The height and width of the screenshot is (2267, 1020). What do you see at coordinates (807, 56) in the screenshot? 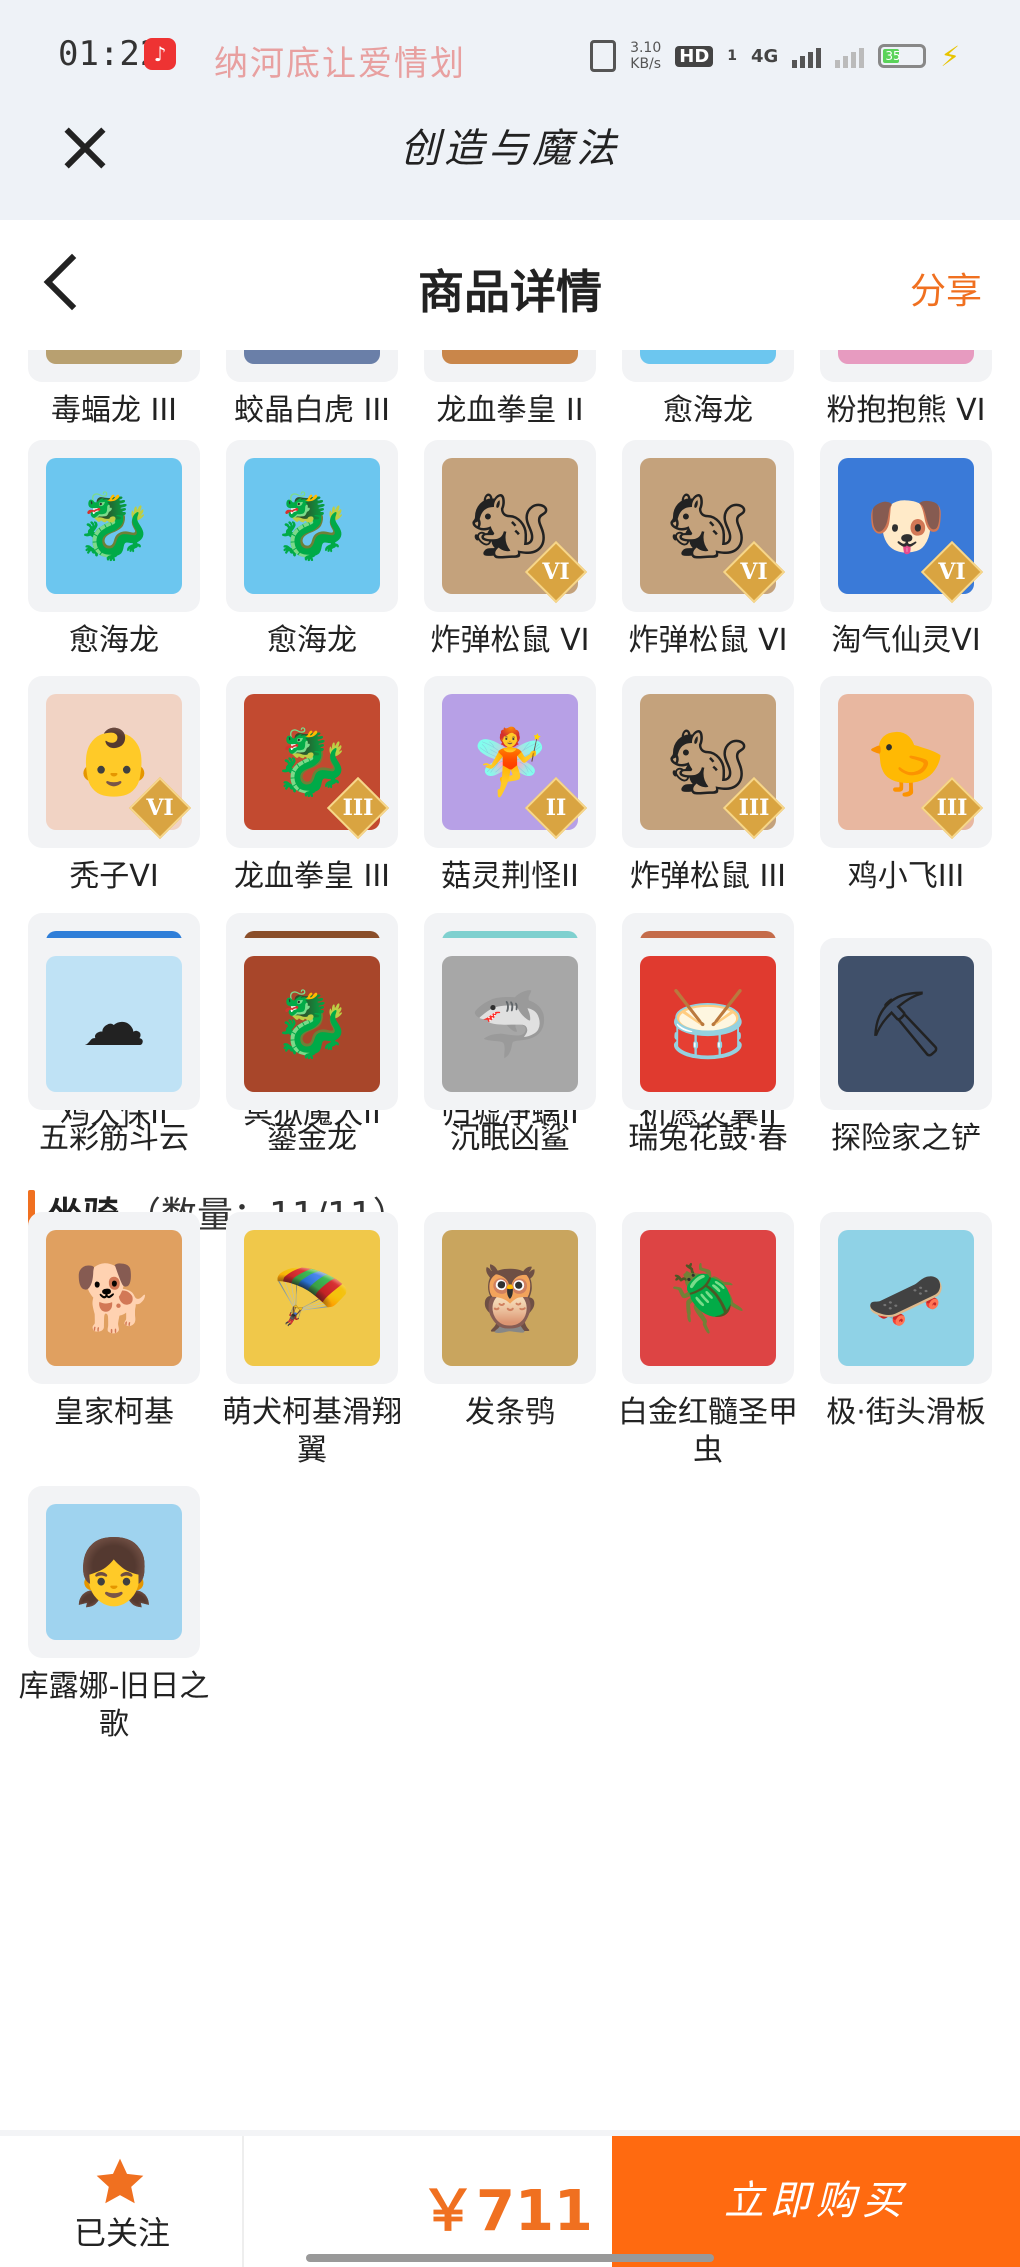
I see `signal-icon` at bounding box center [807, 56].